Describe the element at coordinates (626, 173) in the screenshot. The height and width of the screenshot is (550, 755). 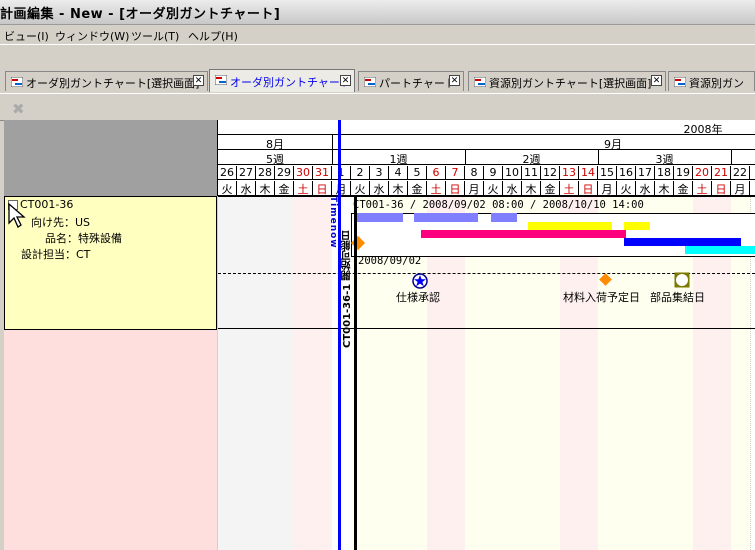
I see `day-number: 16` at that location.